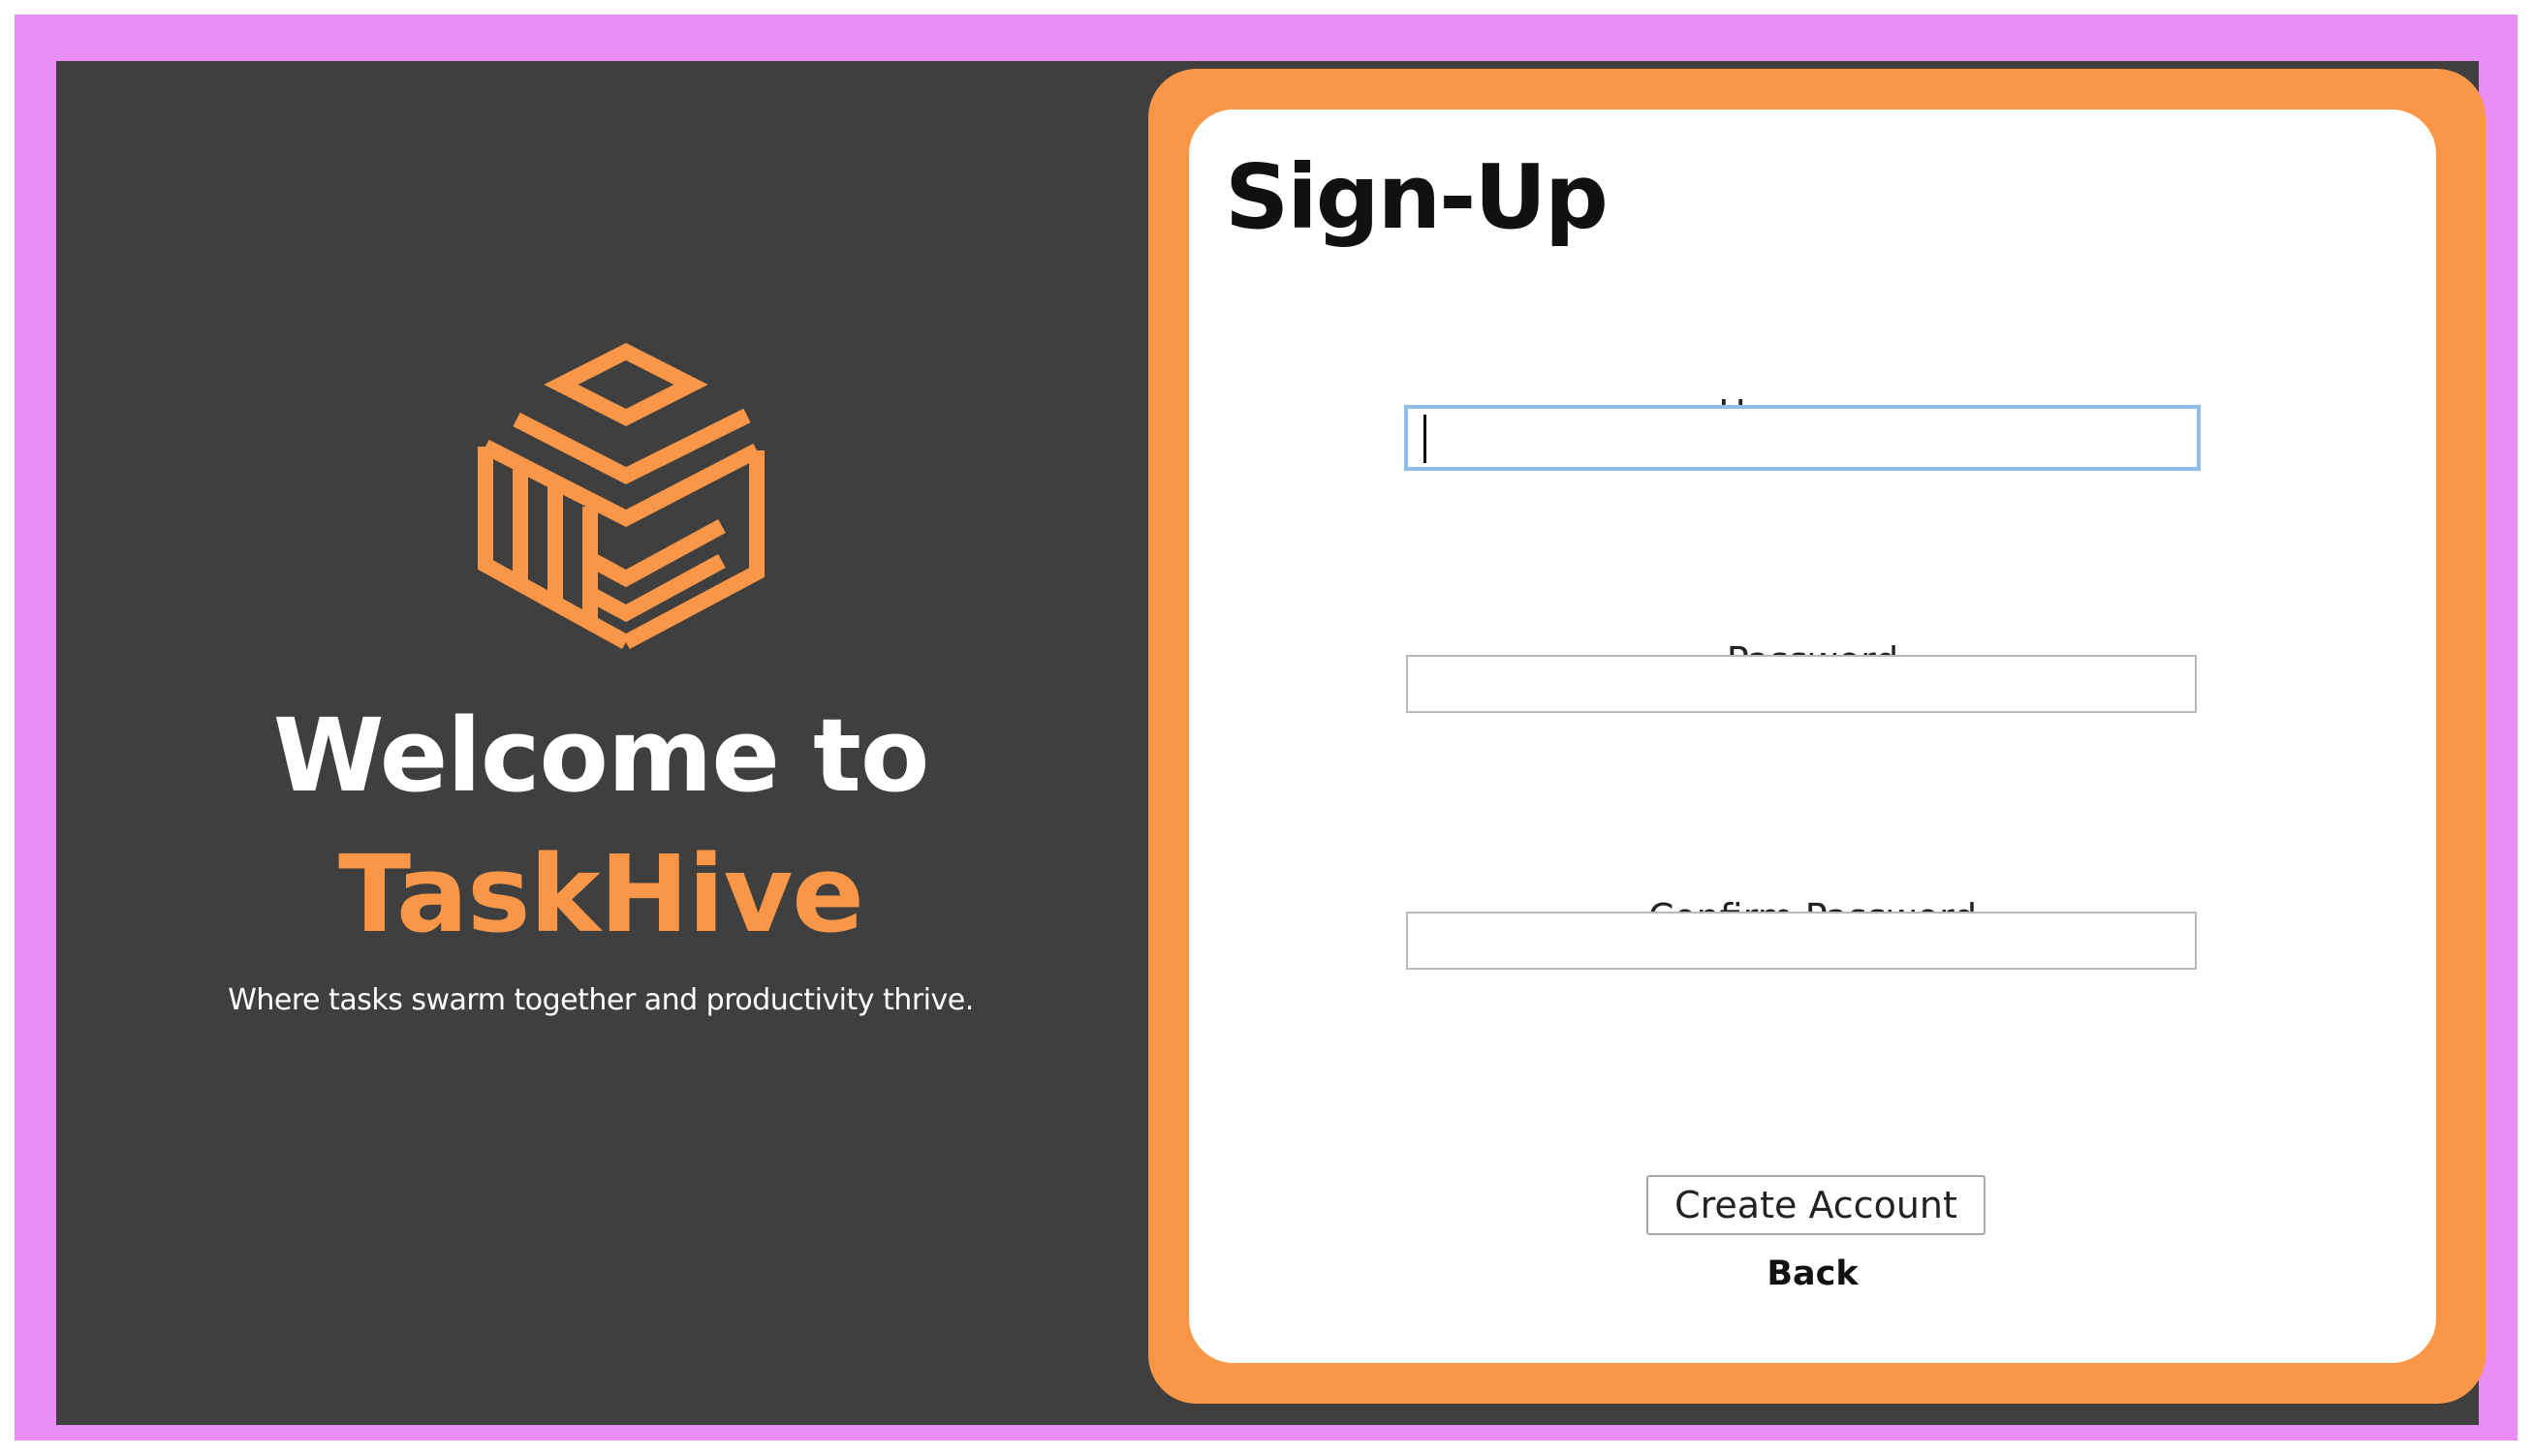  I want to click on text-caret, so click(1424, 439).